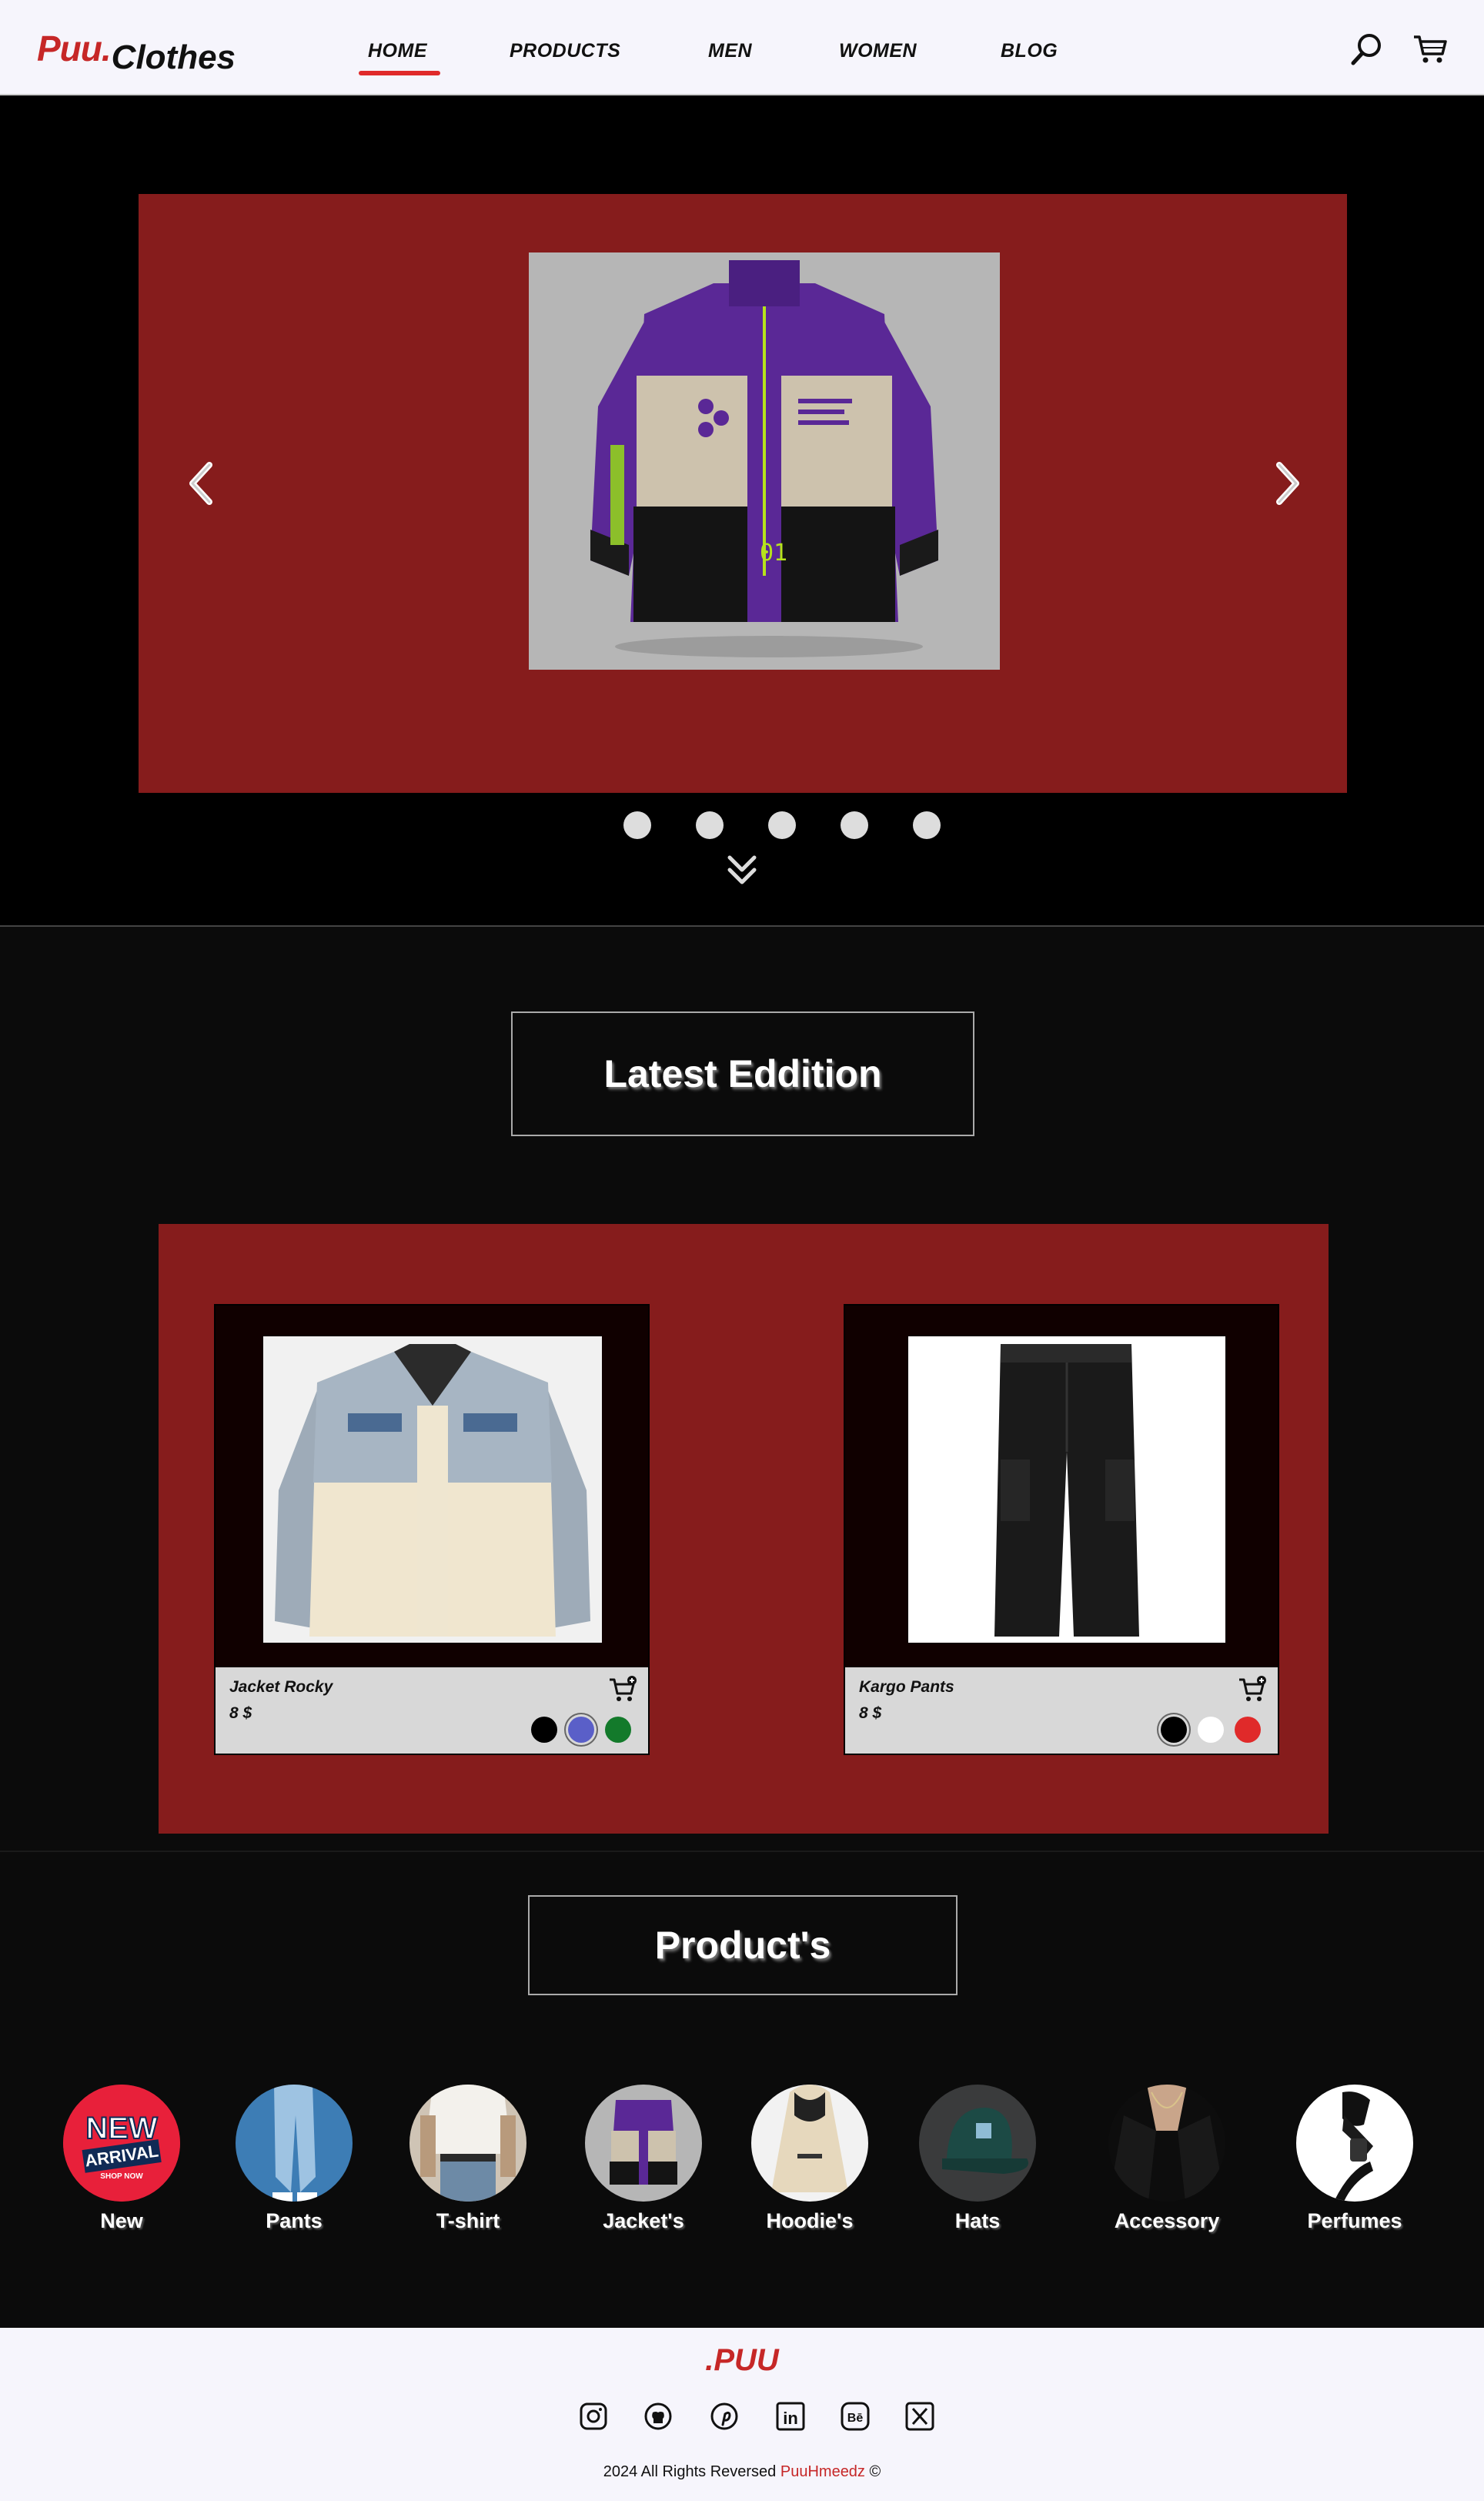 The image size is (1484, 2501). Describe the element at coordinates (644, 2143) in the screenshot. I see `jacket-image` at that location.